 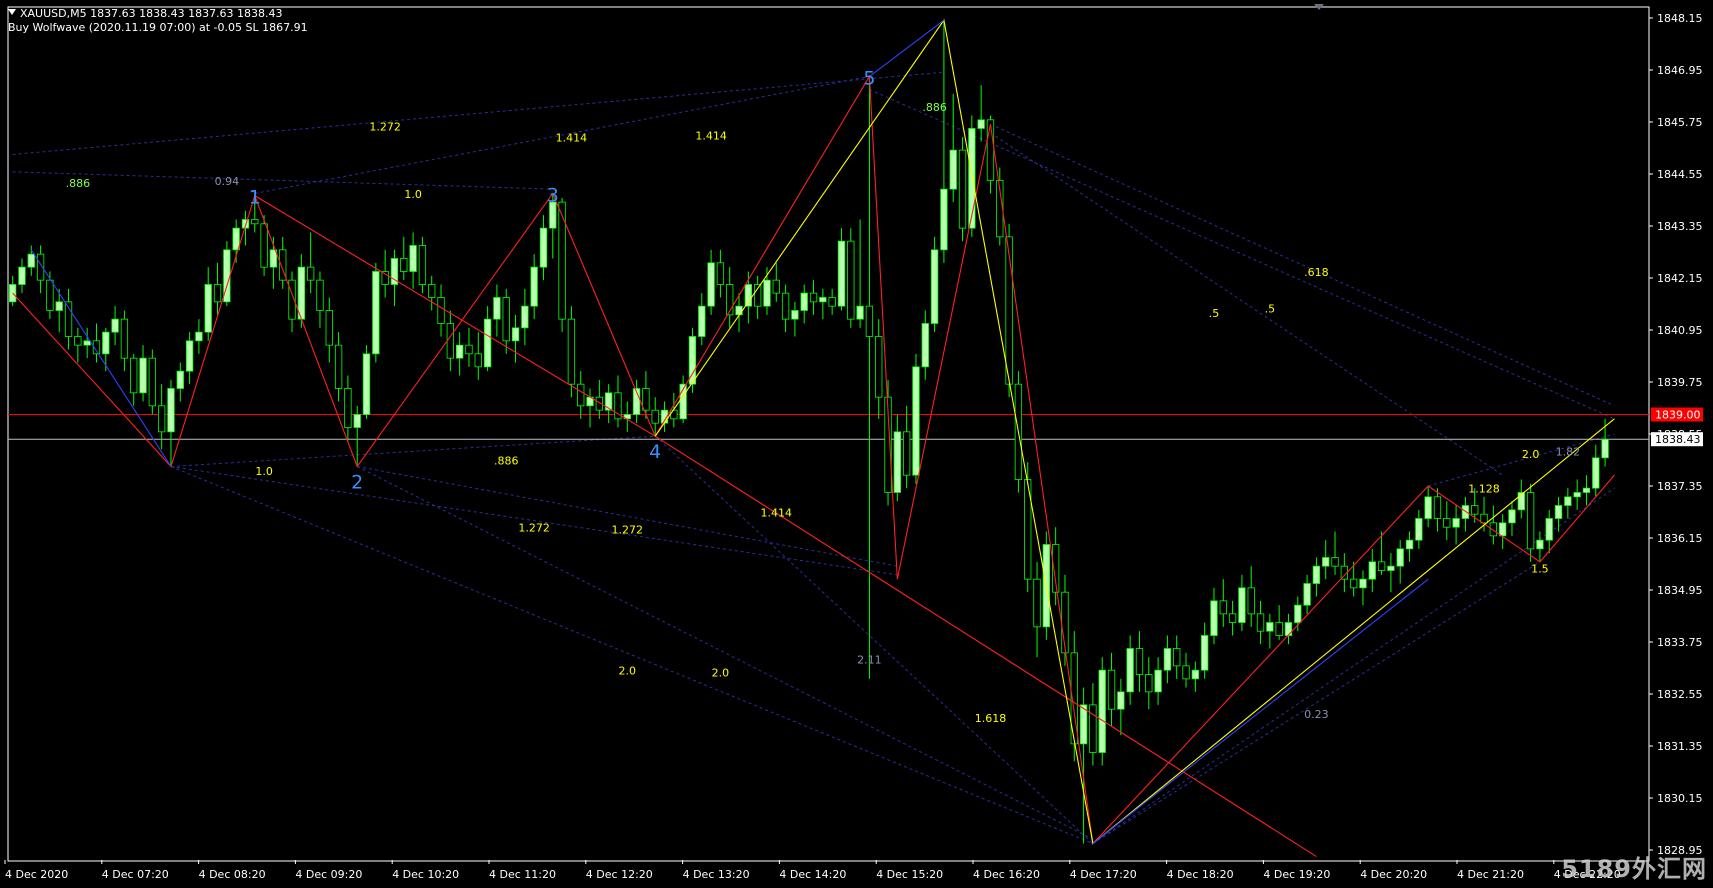 I want to click on x-tick-label: 4 Dec 11:20, so click(x=522, y=874).